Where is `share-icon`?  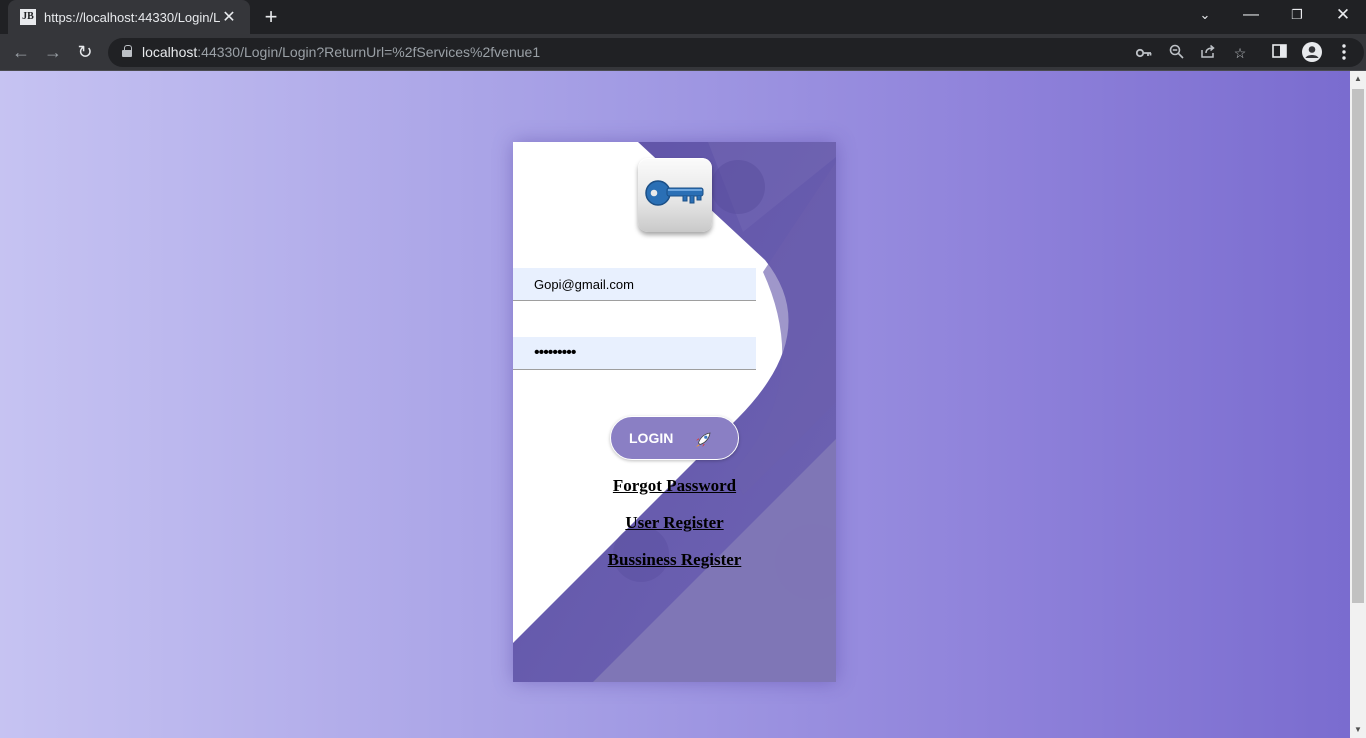 share-icon is located at coordinates (1208, 53).